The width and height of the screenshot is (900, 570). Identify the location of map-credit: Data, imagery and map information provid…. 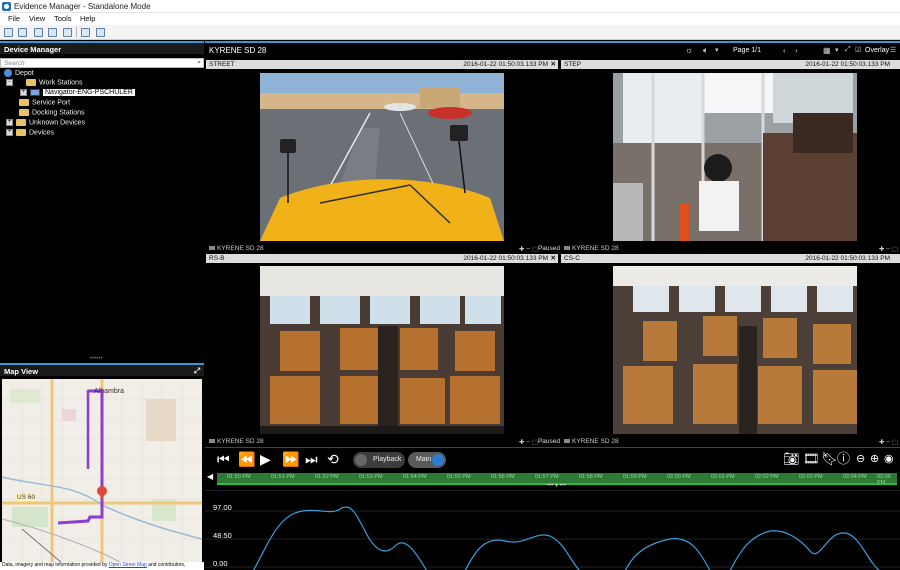
(102, 566).